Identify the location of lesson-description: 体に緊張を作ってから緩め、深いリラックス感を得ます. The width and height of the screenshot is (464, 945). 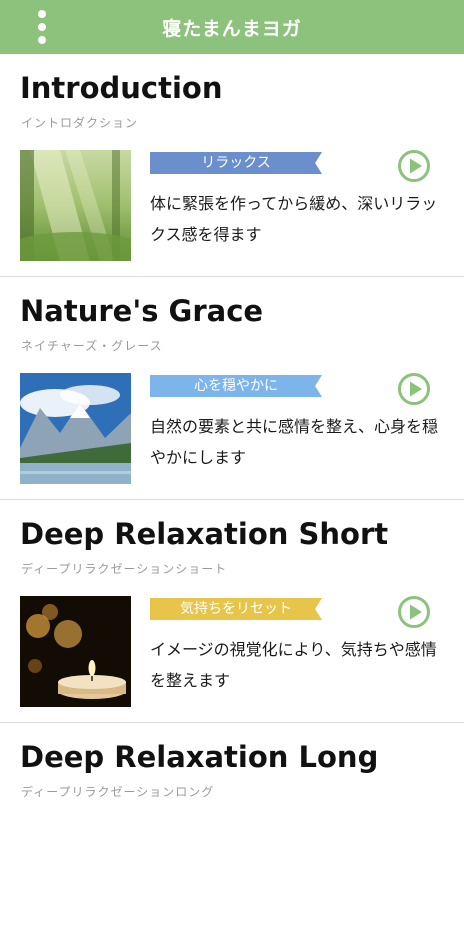
(294, 219).